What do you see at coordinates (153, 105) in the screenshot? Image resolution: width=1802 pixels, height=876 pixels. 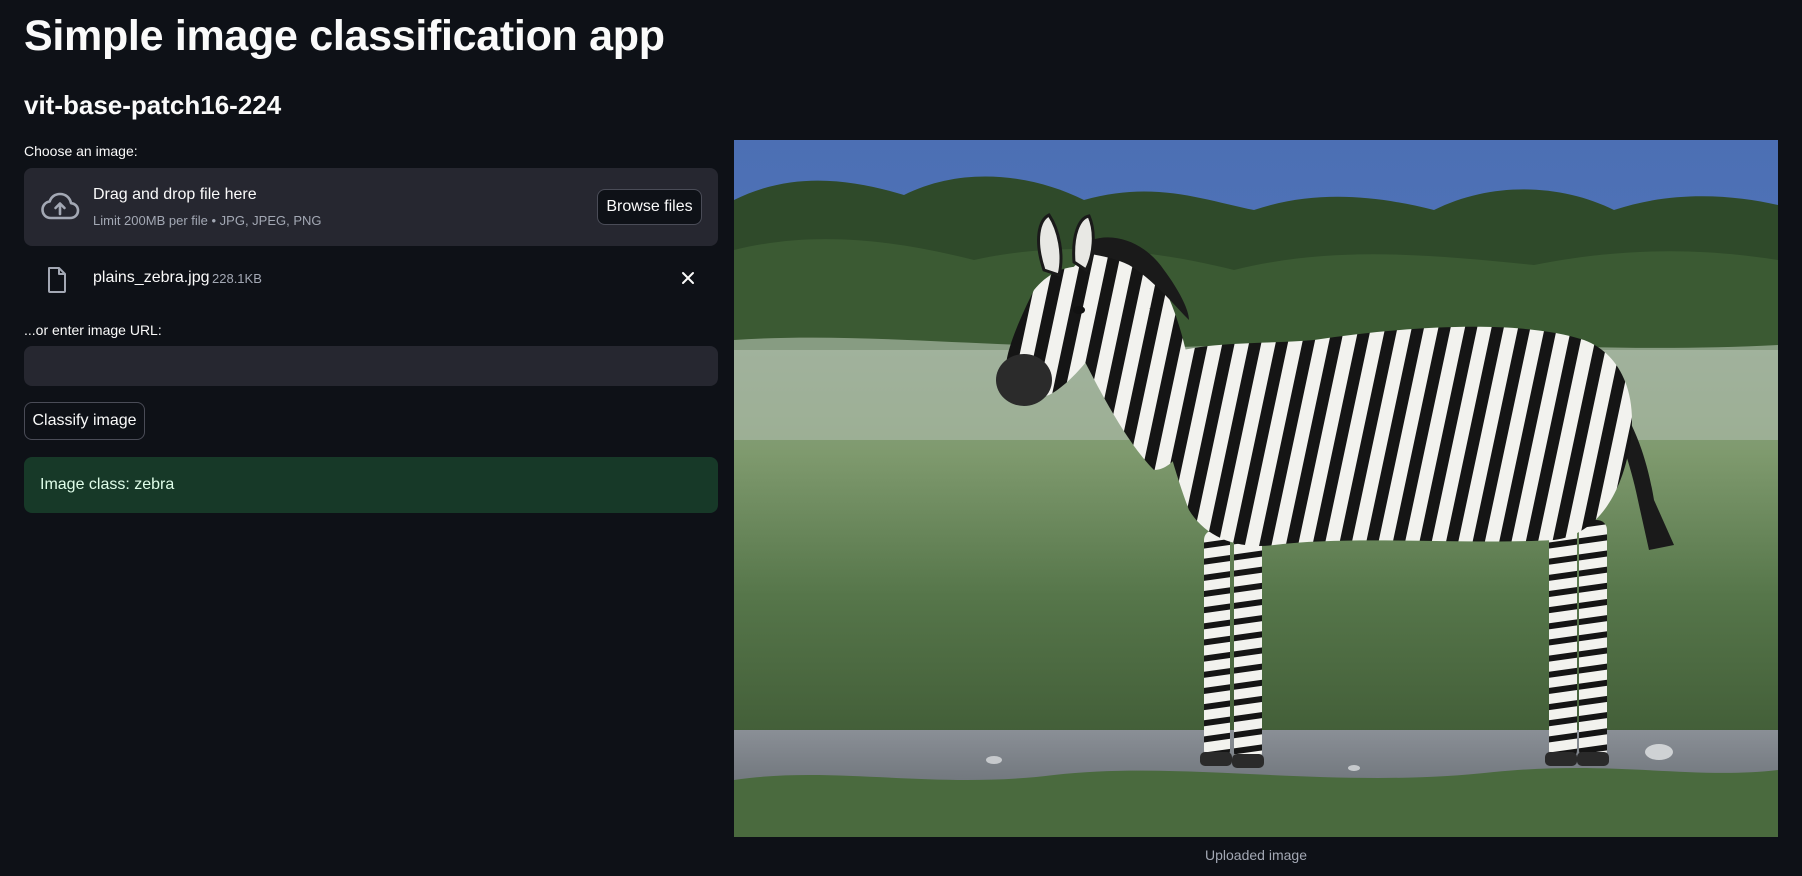 I see `model-subheader: vit-base-patch16-224` at bounding box center [153, 105].